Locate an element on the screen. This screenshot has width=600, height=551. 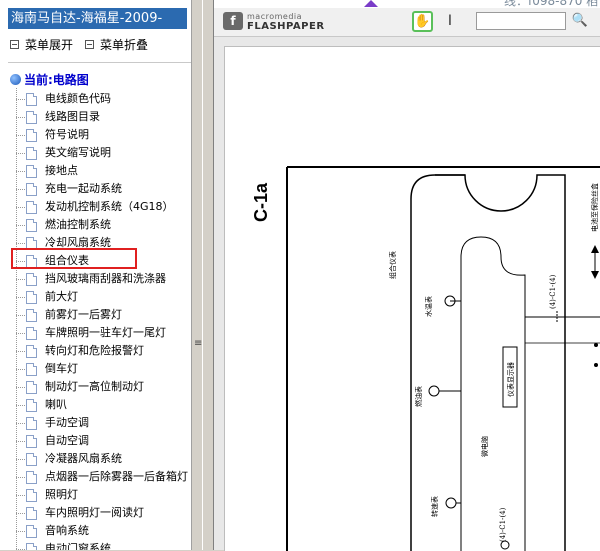
tree-root-current: 当前:电路图 is located at coordinates (49, 80).